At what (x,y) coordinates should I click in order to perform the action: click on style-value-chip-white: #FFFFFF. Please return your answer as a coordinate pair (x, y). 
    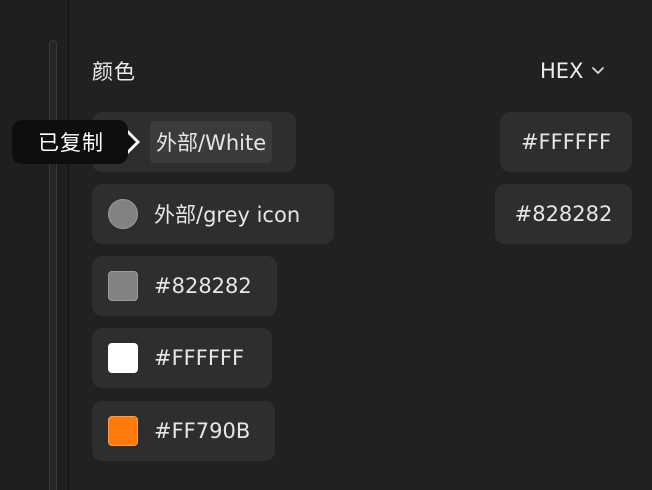
    Looking at the image, I should click on (566, 142).